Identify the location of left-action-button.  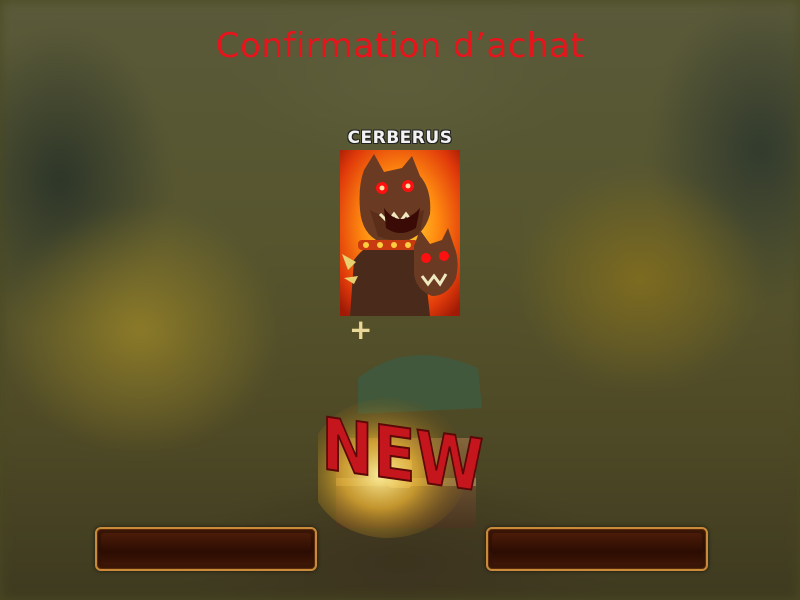
(206, 549).